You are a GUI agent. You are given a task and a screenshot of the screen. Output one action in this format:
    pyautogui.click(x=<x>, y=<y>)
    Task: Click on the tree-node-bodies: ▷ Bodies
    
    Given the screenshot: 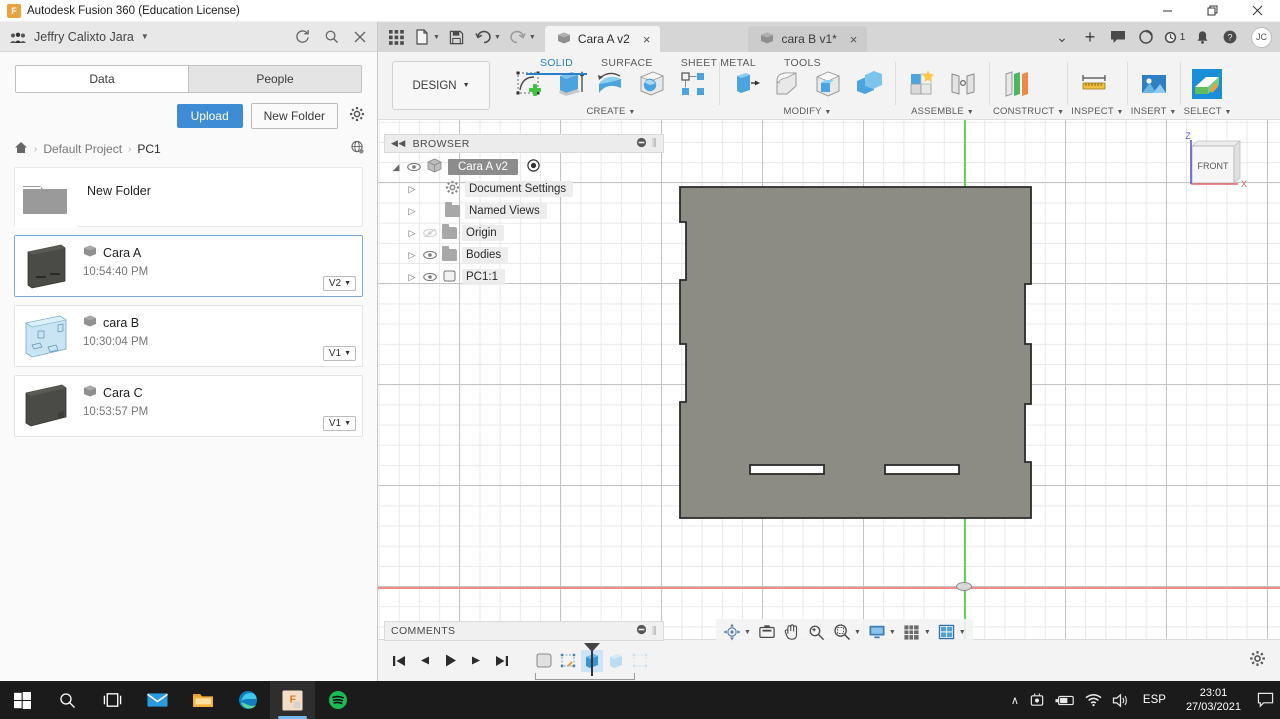 What is the action you would take?
    pyautogui.click(x=524, y=255)
    